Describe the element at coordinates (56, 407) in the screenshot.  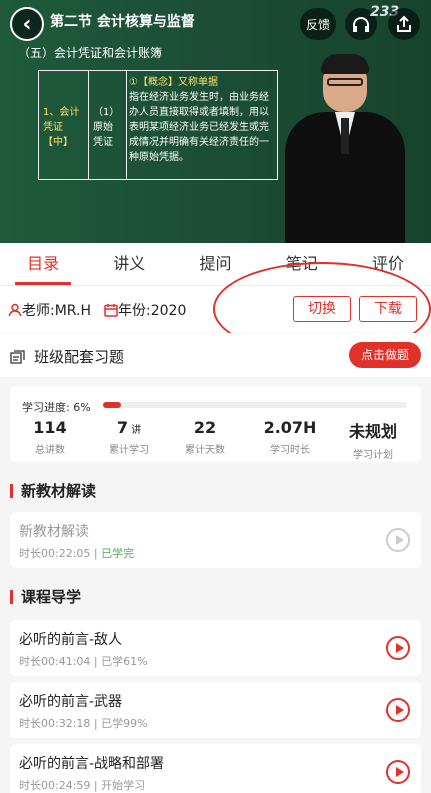
I see `progress-label: 学习进度: 6%` at that location.